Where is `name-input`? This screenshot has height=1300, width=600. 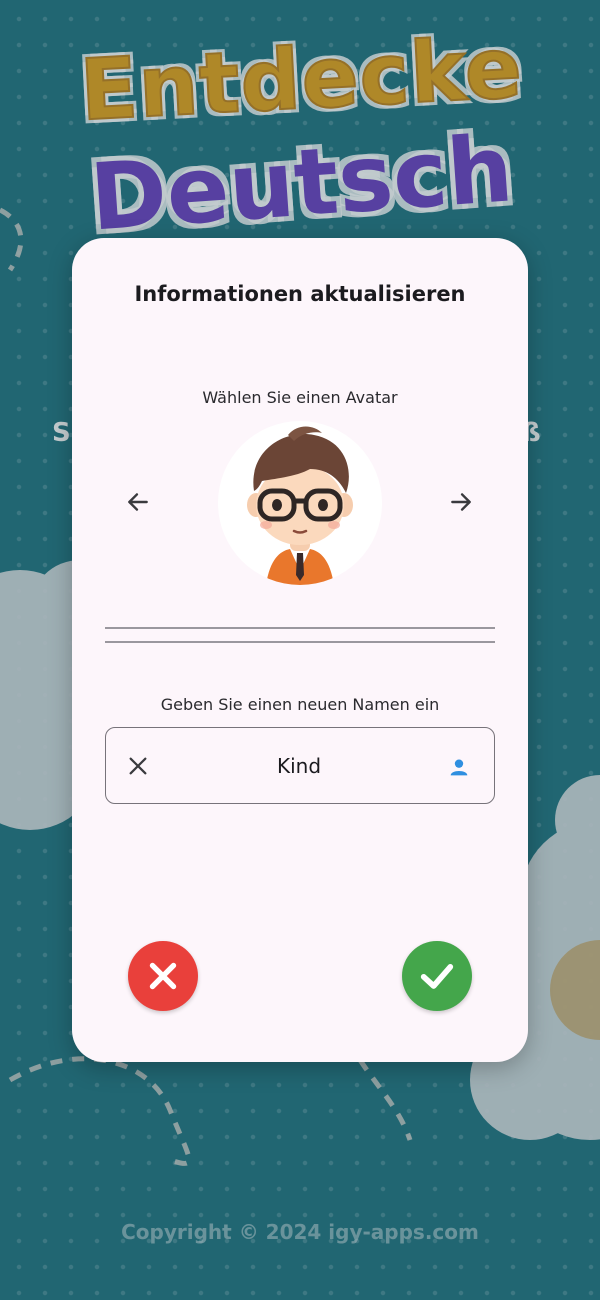 name-input is located at coordinates (299, 766).